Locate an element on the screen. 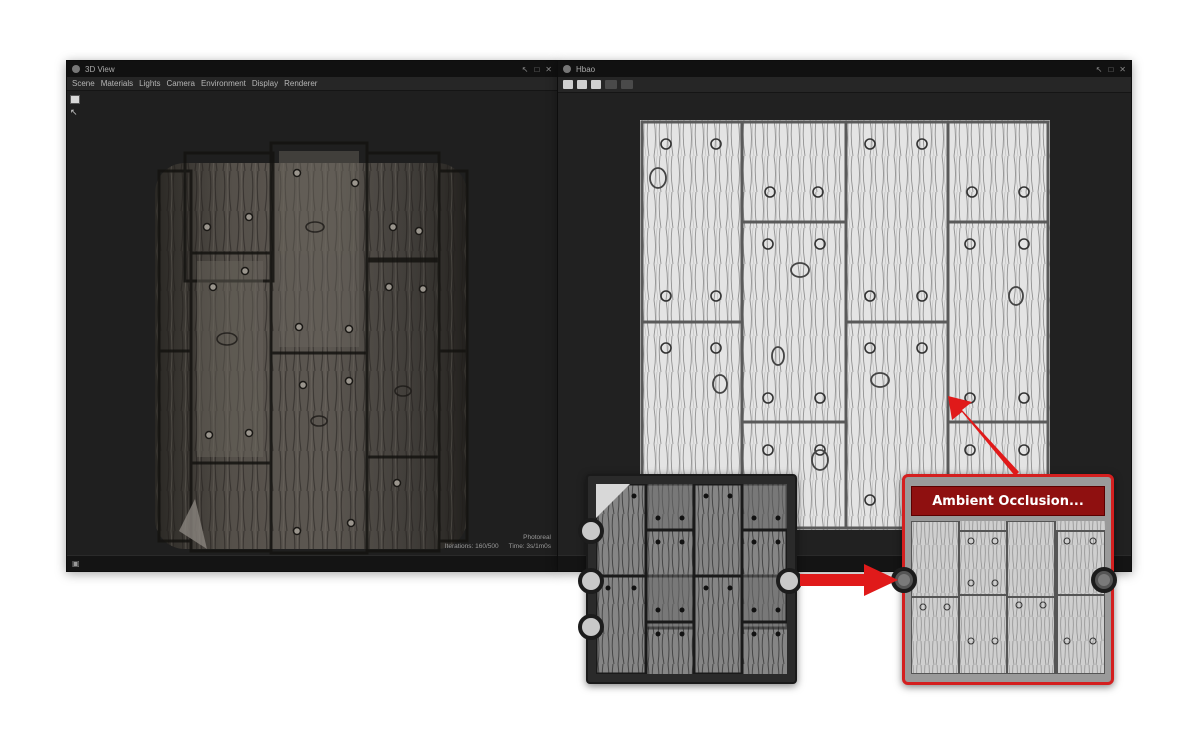  menu-lights: Lights is located at coordinates (149, 83).